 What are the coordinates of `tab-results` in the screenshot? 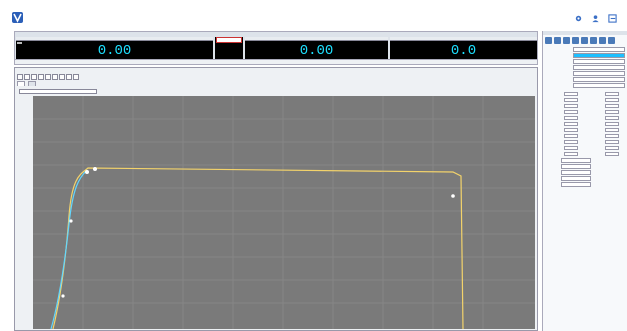 It's located at (32, 83).